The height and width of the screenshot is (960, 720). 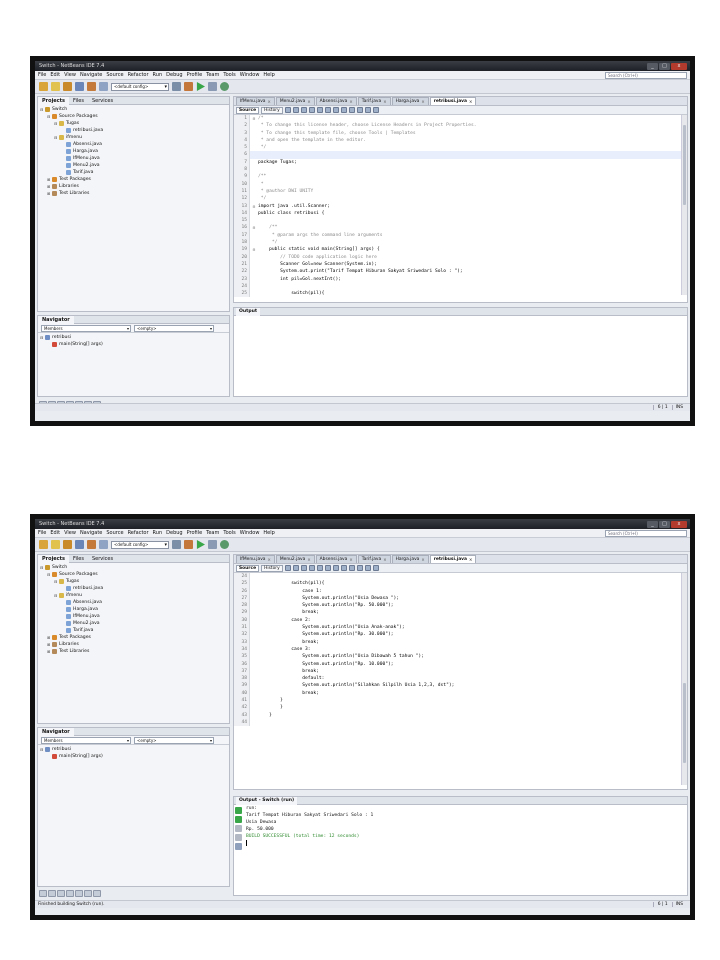 I want to click on clean-build-icon, so click(x=188, y=544).